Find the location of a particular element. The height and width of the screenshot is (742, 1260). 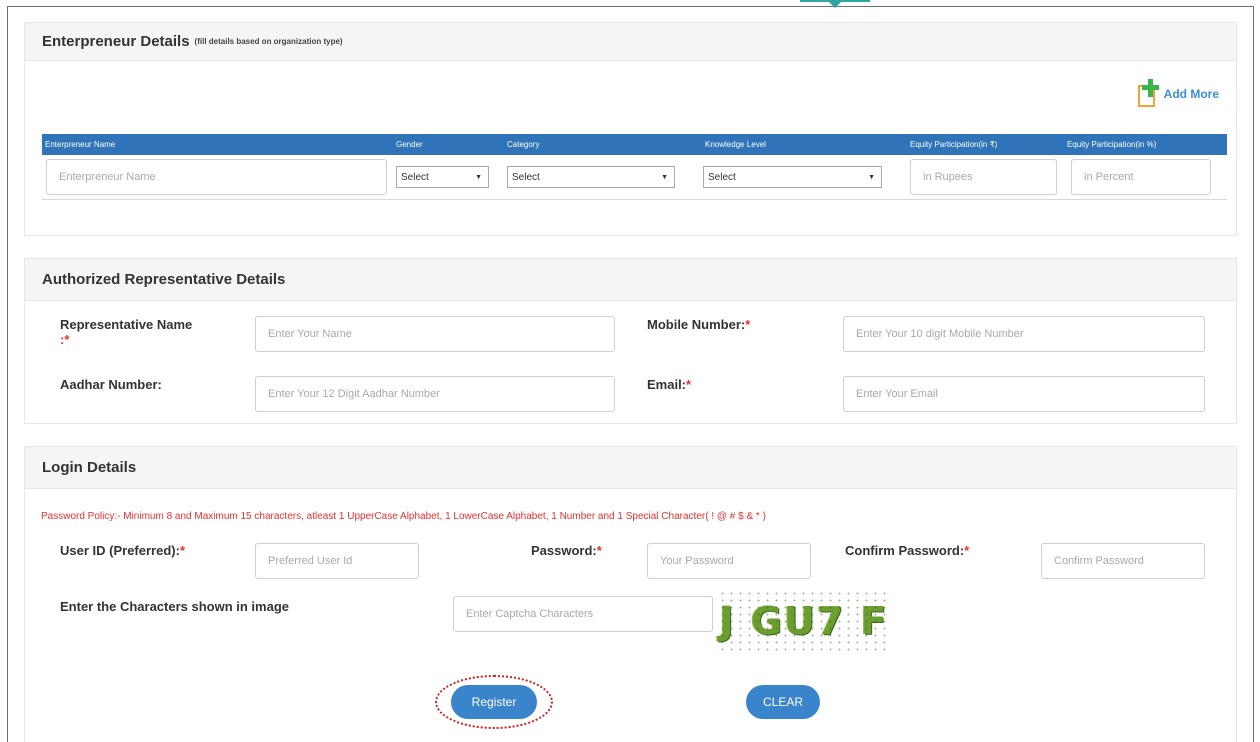

password-label-text: Password: is located at coordinates (564, 550).